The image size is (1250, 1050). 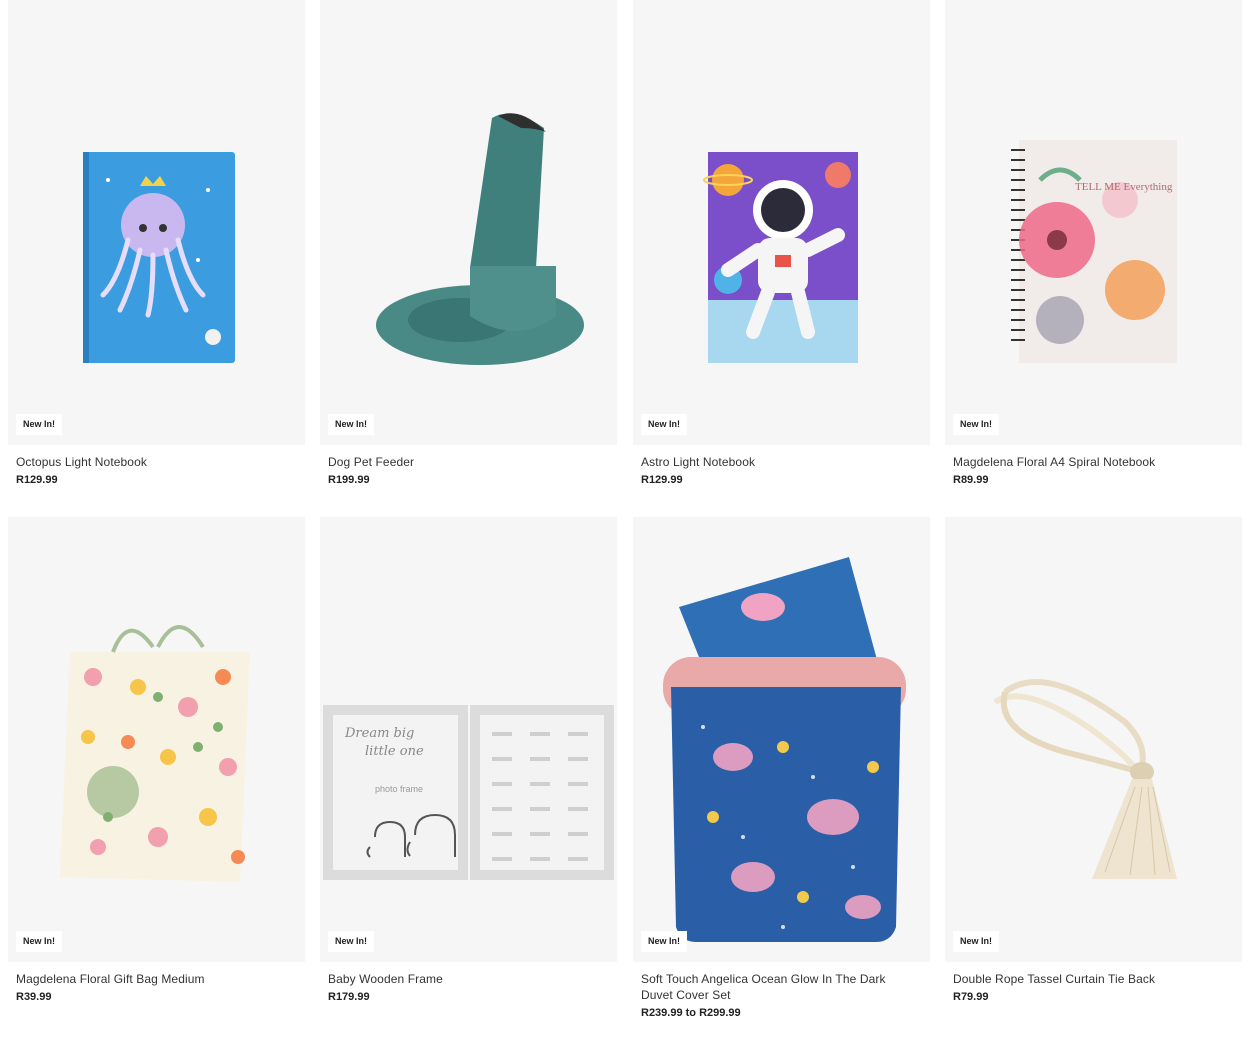 I want to click on product-card: New In! Dog Pet Feeder R199.99, so click(x=468, y=243).